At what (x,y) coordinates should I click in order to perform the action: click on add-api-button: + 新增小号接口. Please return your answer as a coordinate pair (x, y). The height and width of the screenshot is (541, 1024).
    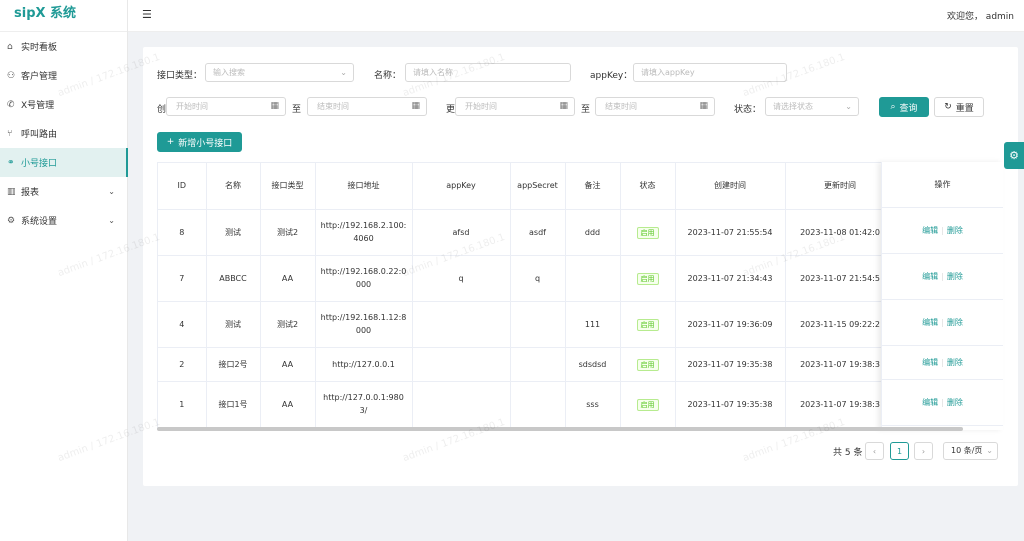
    Looking at the image, I should click on (199, 142).